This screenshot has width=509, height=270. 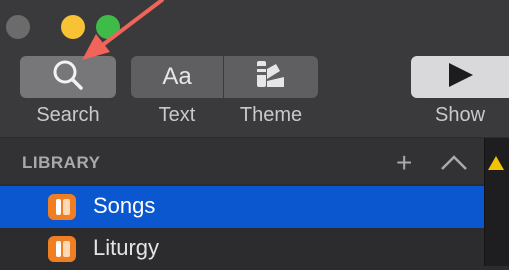 I want to click on annotation-arrow, so click(x=123, y=30).